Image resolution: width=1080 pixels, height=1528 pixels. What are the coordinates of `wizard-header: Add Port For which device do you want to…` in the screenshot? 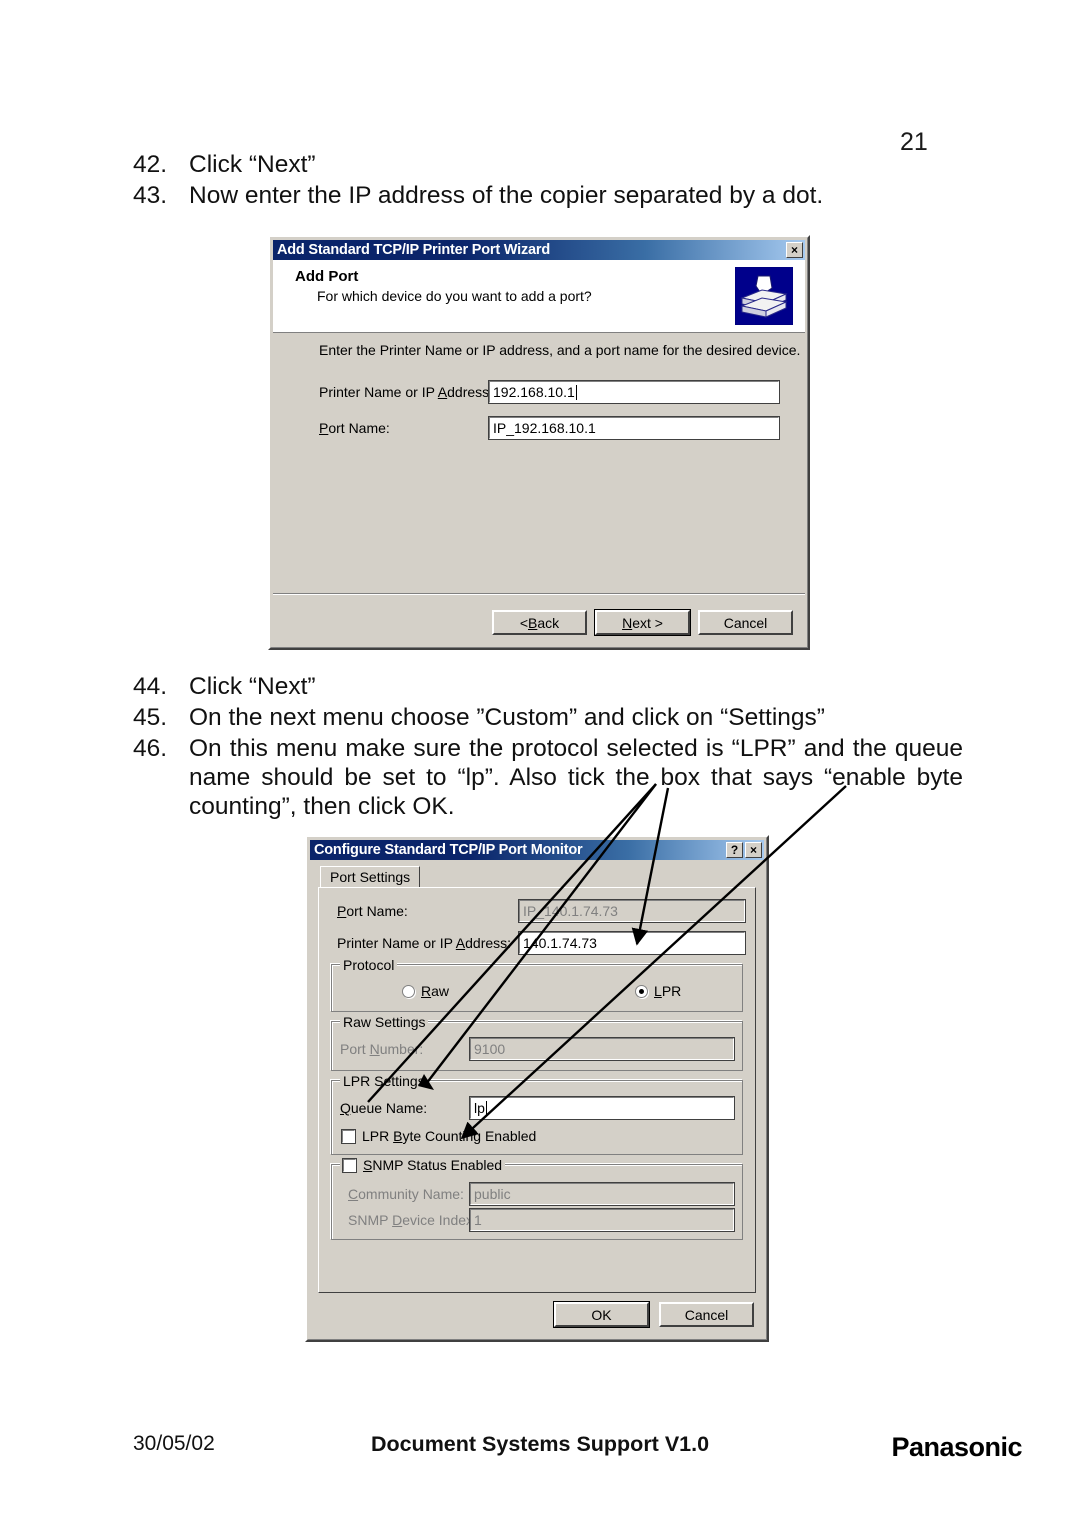 It's located at (539, 296).